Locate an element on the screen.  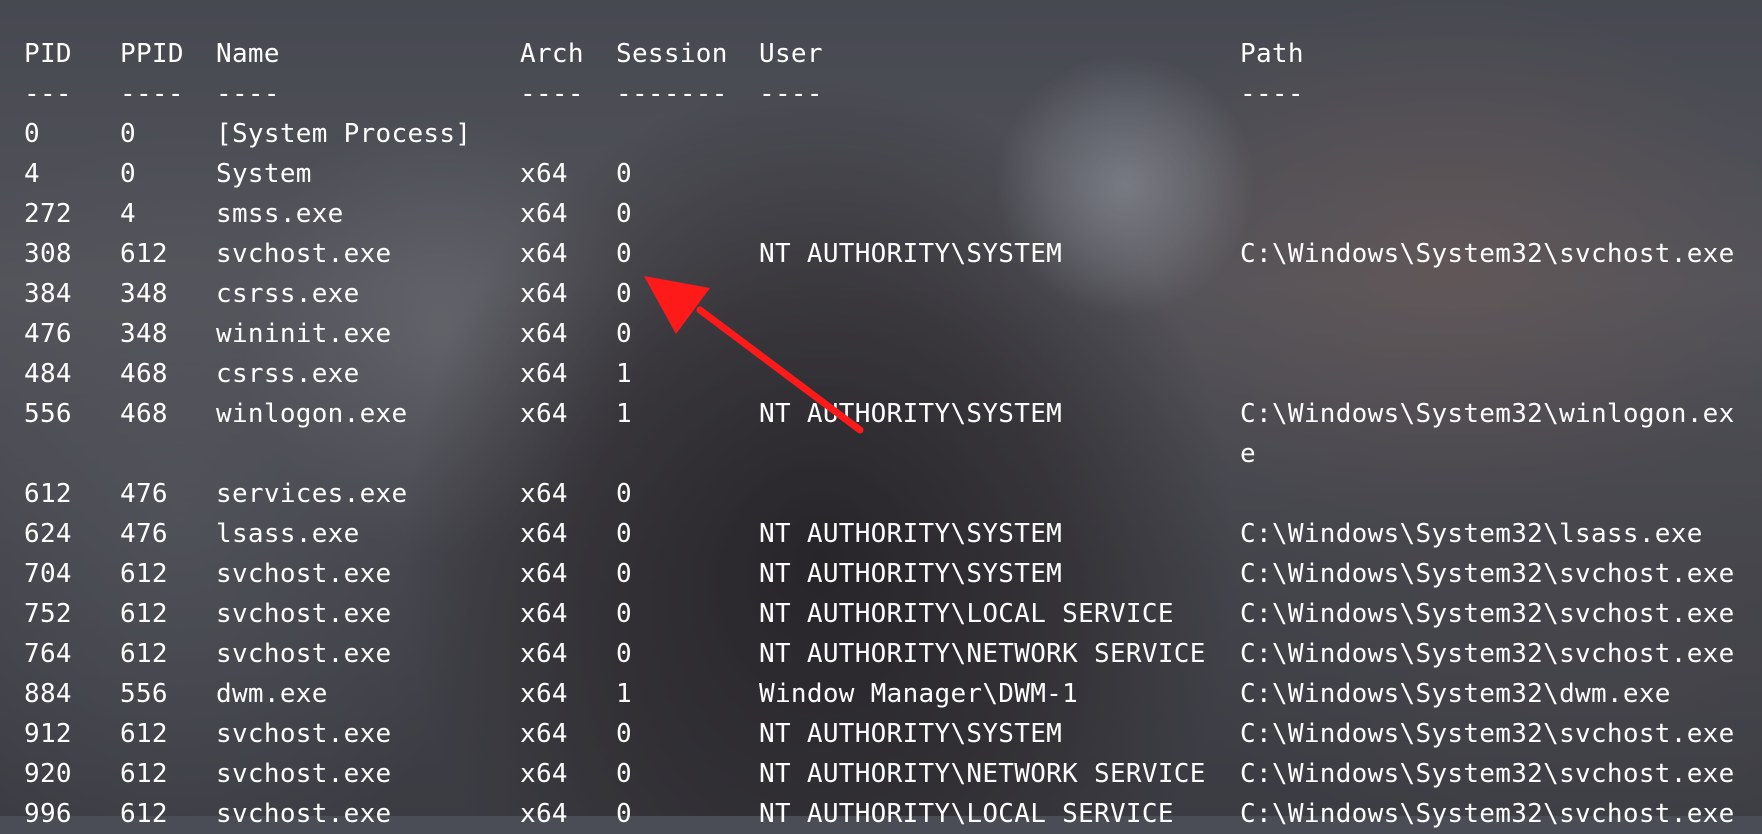
table-row: 272 4 smss.exe x64 0 is located at coordinates (881, 214).